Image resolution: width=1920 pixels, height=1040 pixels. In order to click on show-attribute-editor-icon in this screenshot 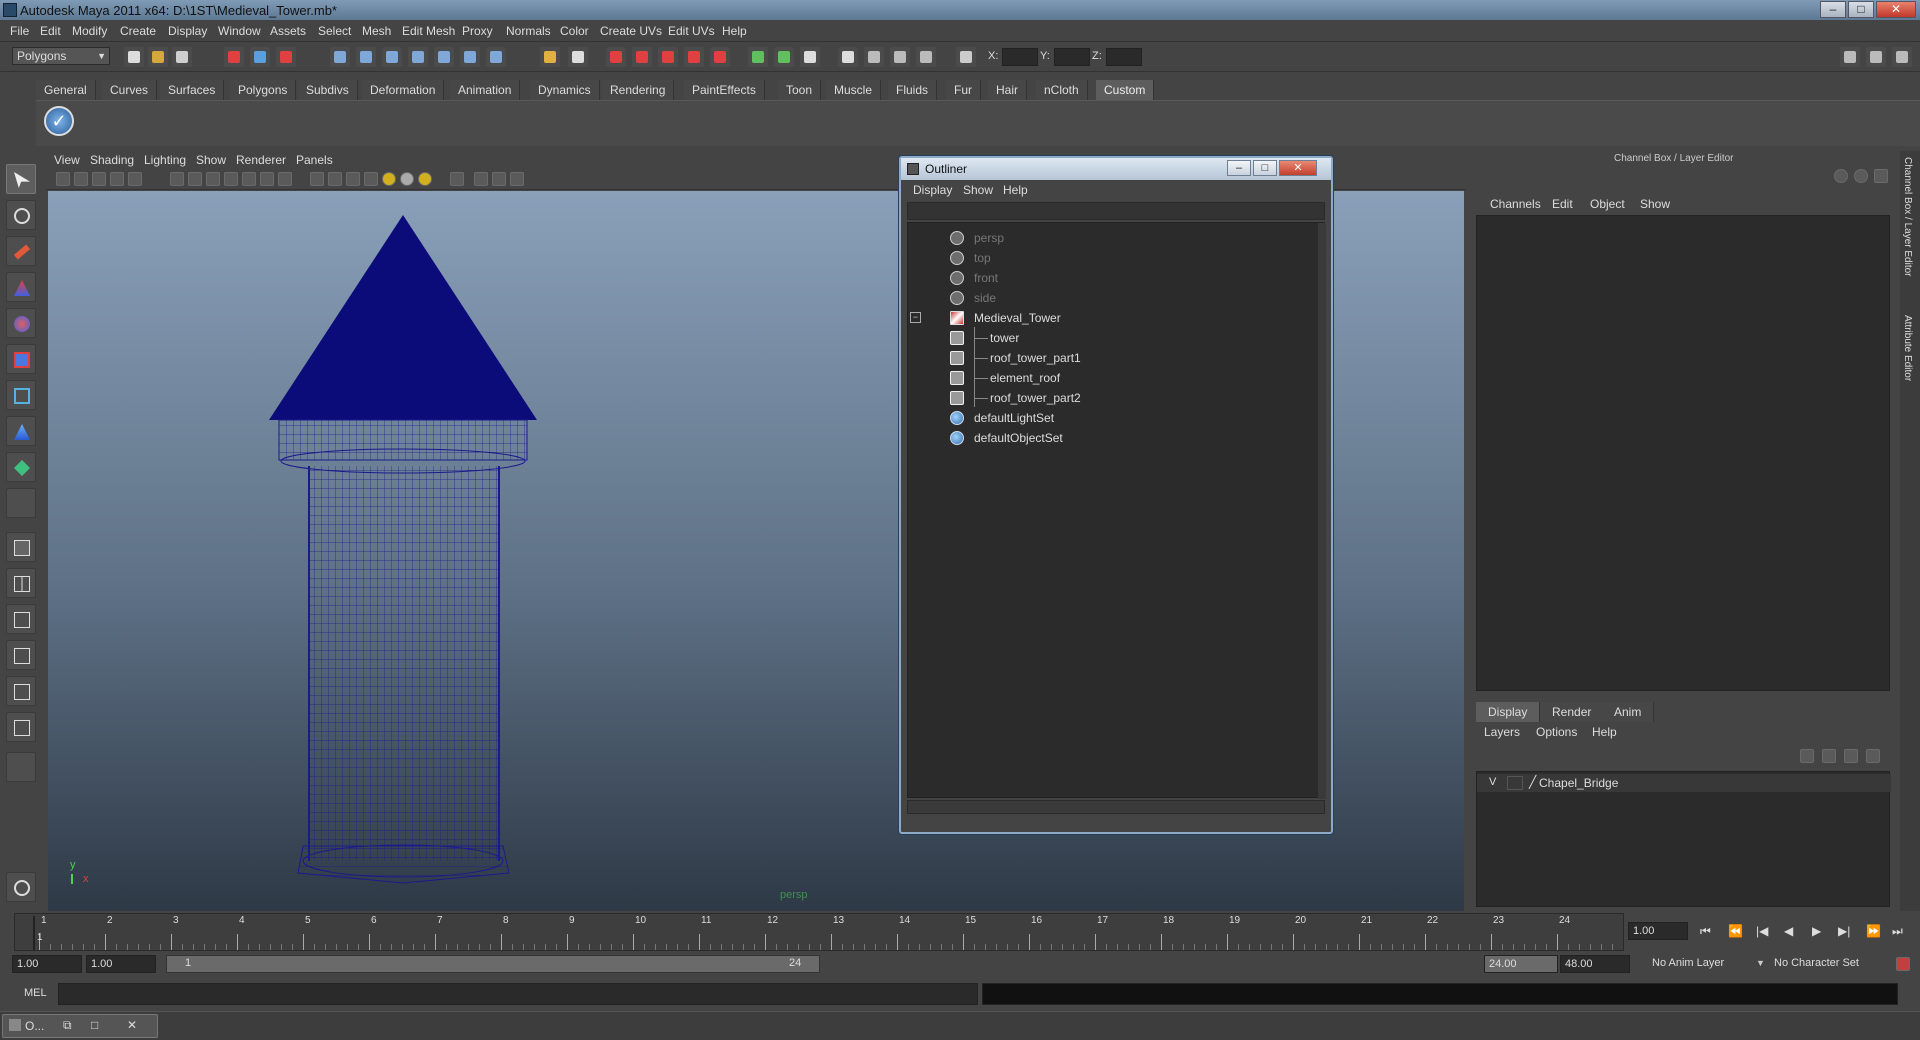, I will do `click(1876, 57)`.